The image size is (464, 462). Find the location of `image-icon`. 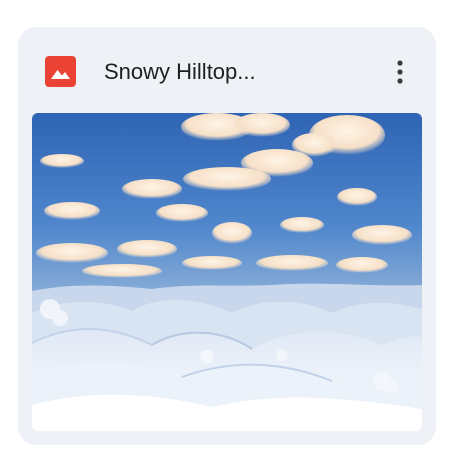

image-icon is located at coordinates (60, 71).